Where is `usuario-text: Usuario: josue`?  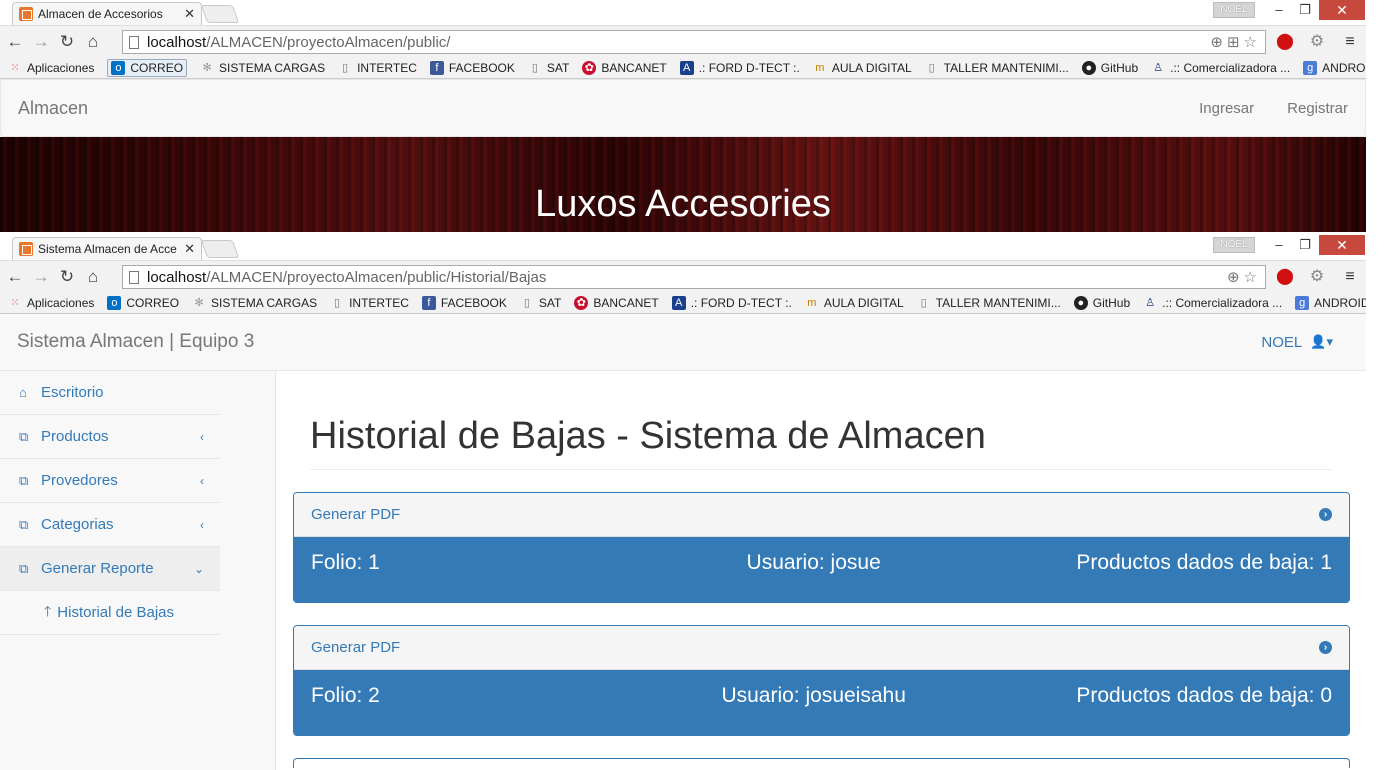 usuario-text: Usuario: josue is located at coordinates (813, 562).